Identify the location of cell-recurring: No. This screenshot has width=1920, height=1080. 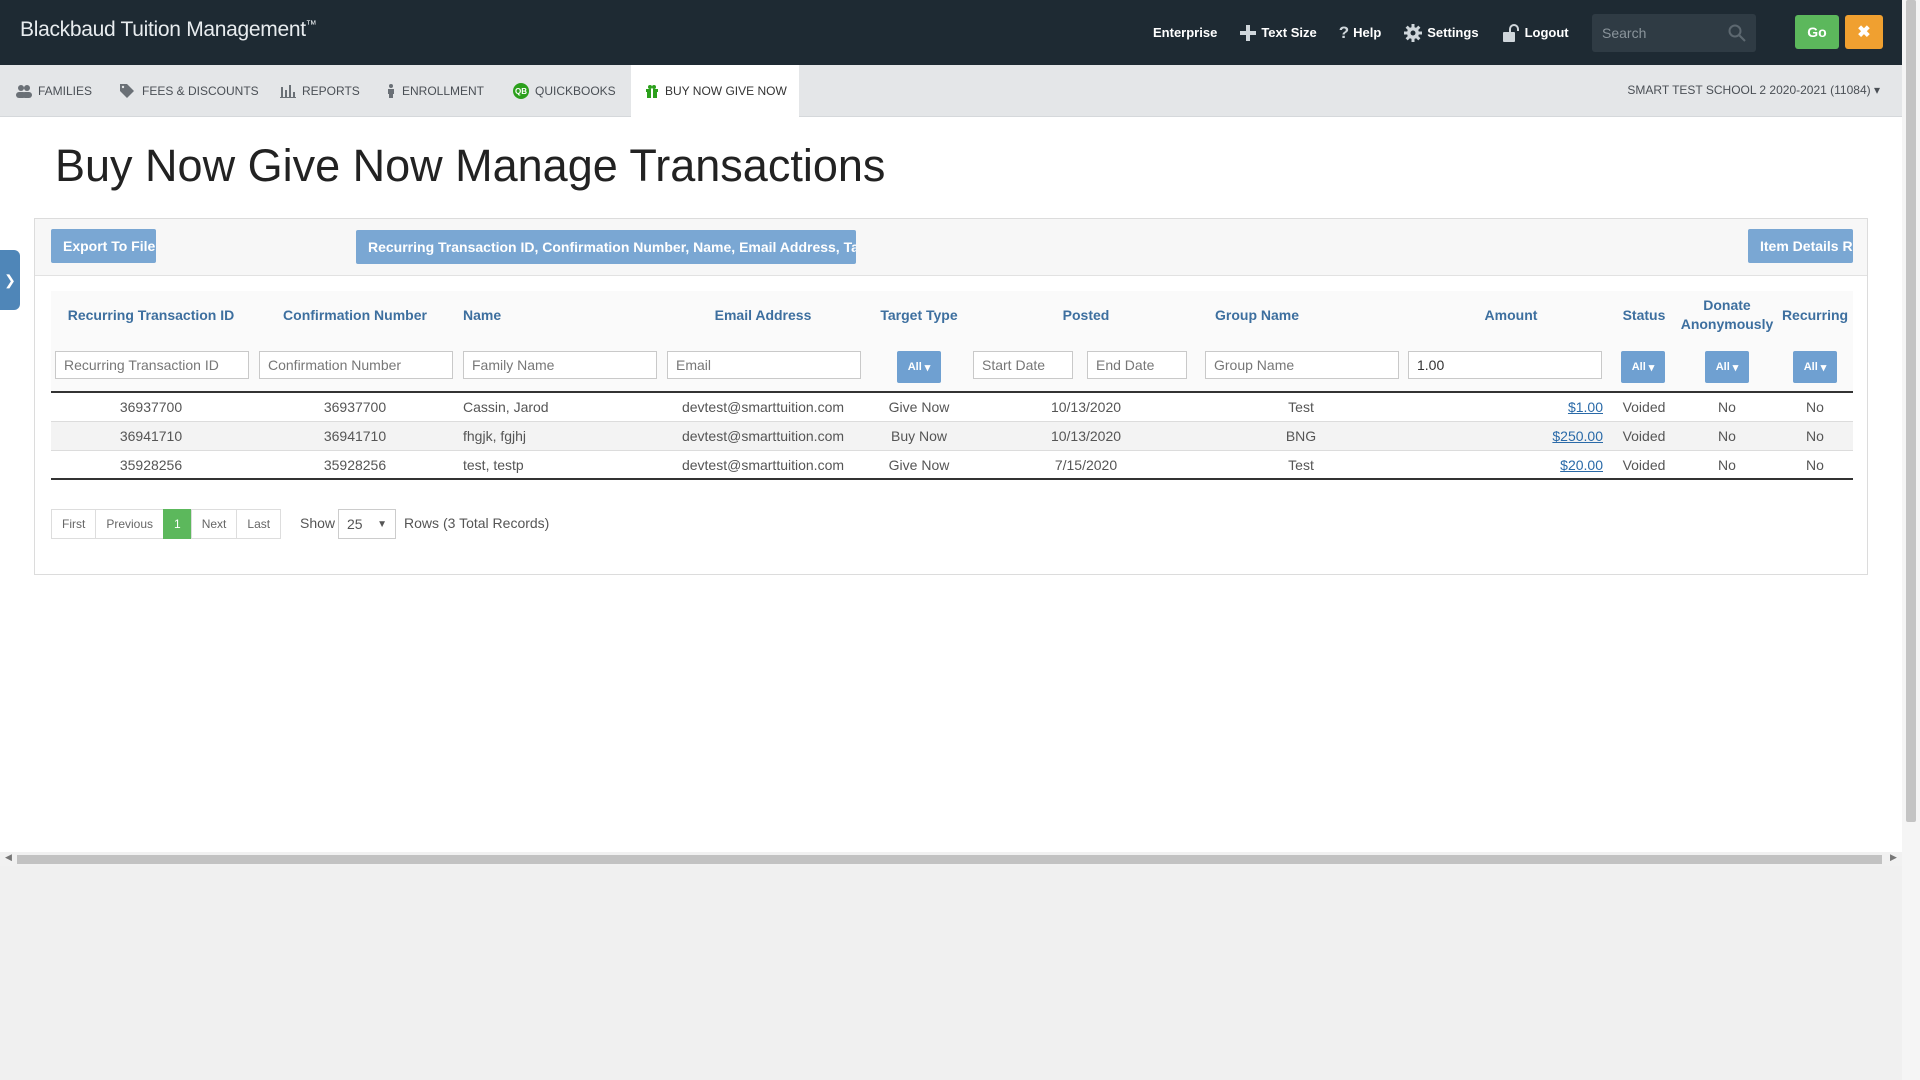
(1815, 407).